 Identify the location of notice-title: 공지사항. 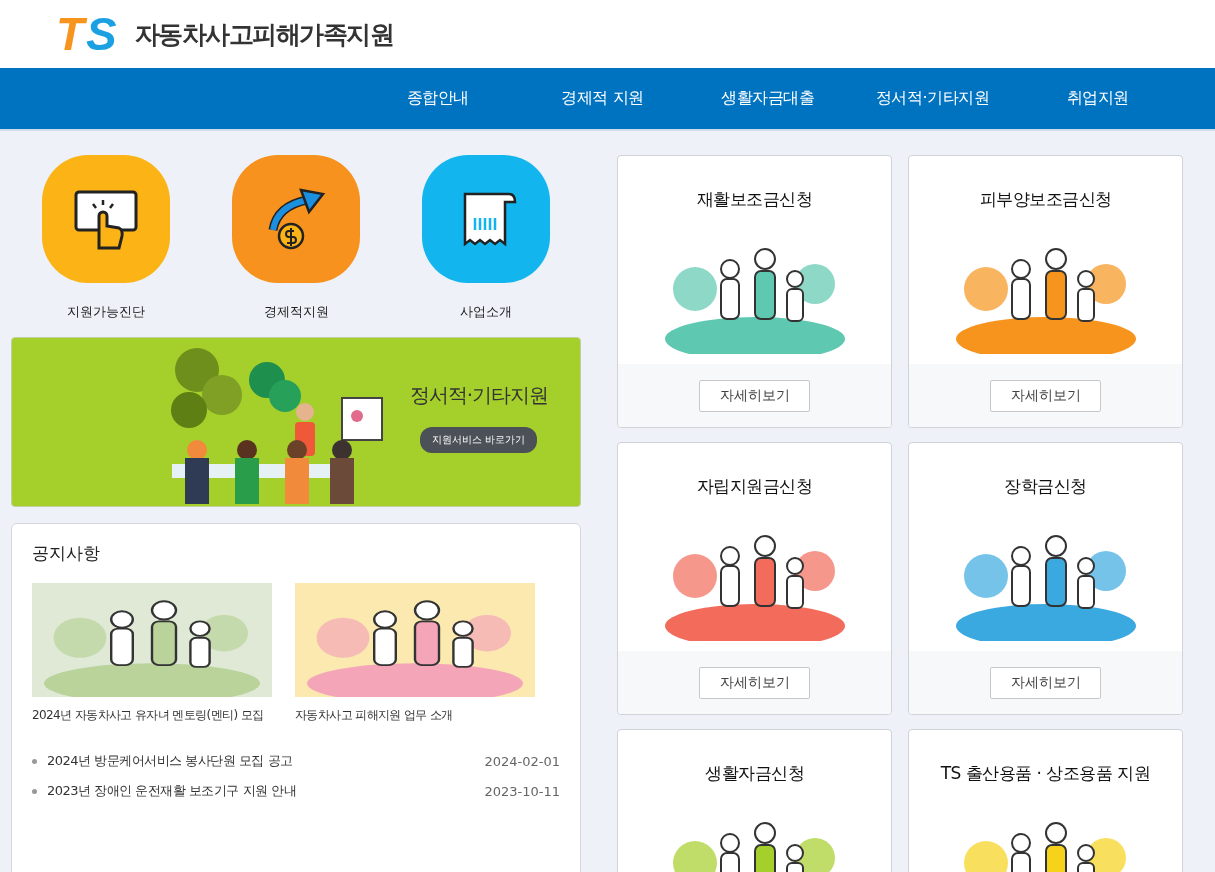
(66, 553).